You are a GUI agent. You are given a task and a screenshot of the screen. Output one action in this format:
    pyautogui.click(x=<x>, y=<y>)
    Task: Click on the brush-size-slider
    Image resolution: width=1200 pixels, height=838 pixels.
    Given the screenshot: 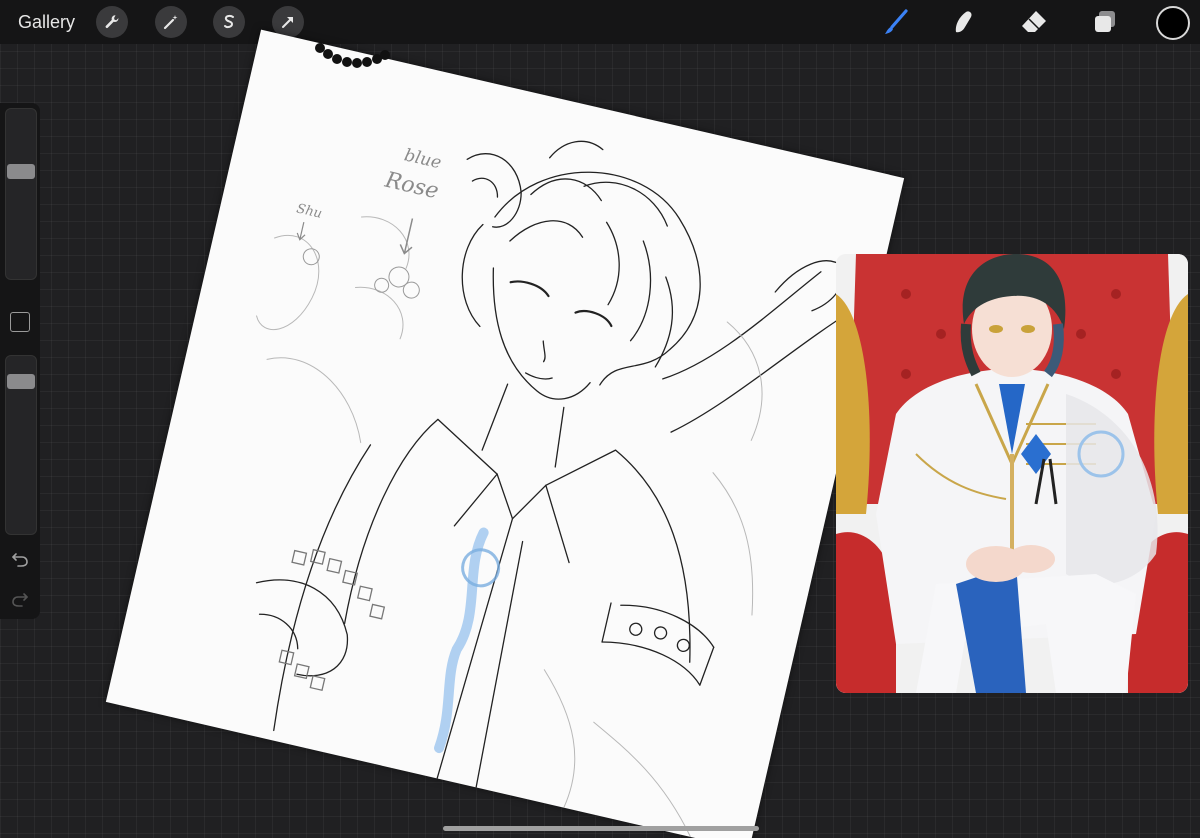 What is the action you would take?
    pyautogui.click(x=21, y=194)
    